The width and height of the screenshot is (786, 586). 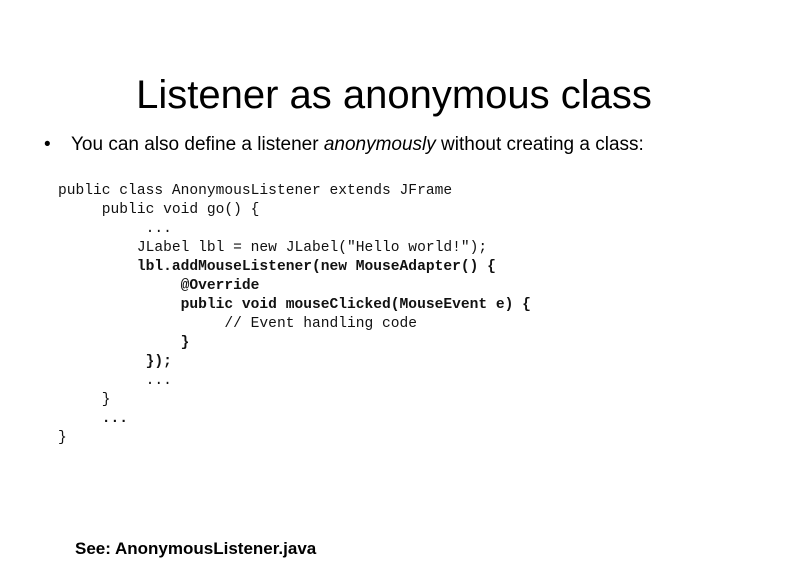 What do you see at coordinates (238, 324) in the screenshot?
I see `code-line: // Event handling code` at bounding box center [238, 324].